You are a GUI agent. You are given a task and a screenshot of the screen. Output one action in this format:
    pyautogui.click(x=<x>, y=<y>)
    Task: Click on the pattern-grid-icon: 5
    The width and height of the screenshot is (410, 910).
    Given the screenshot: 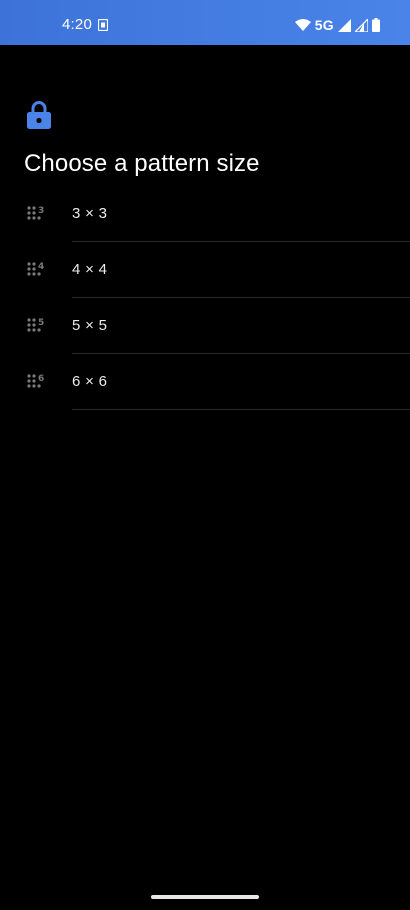 What is the action you would take?
    pyautogui.click(x=35, y=325)
    